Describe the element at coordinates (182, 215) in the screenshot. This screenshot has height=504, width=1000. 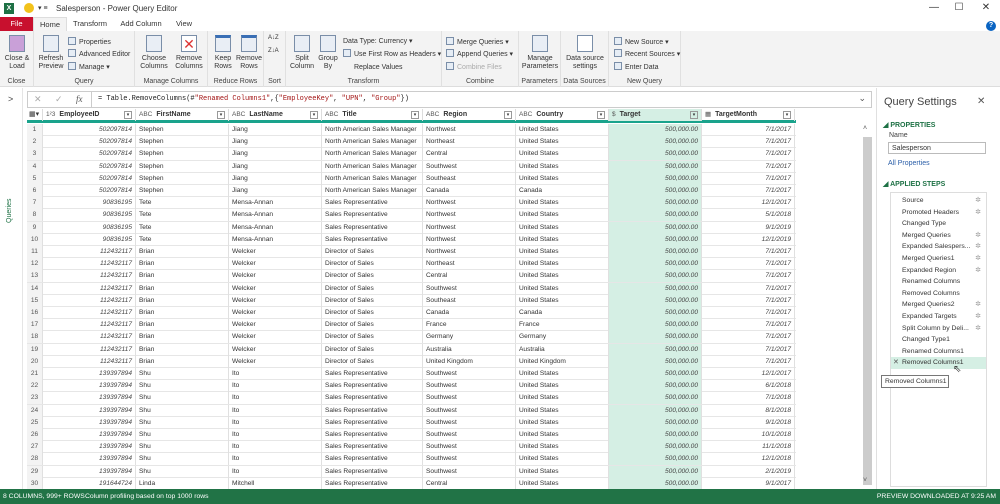
I see `cell-firstname: Tete` at that location.